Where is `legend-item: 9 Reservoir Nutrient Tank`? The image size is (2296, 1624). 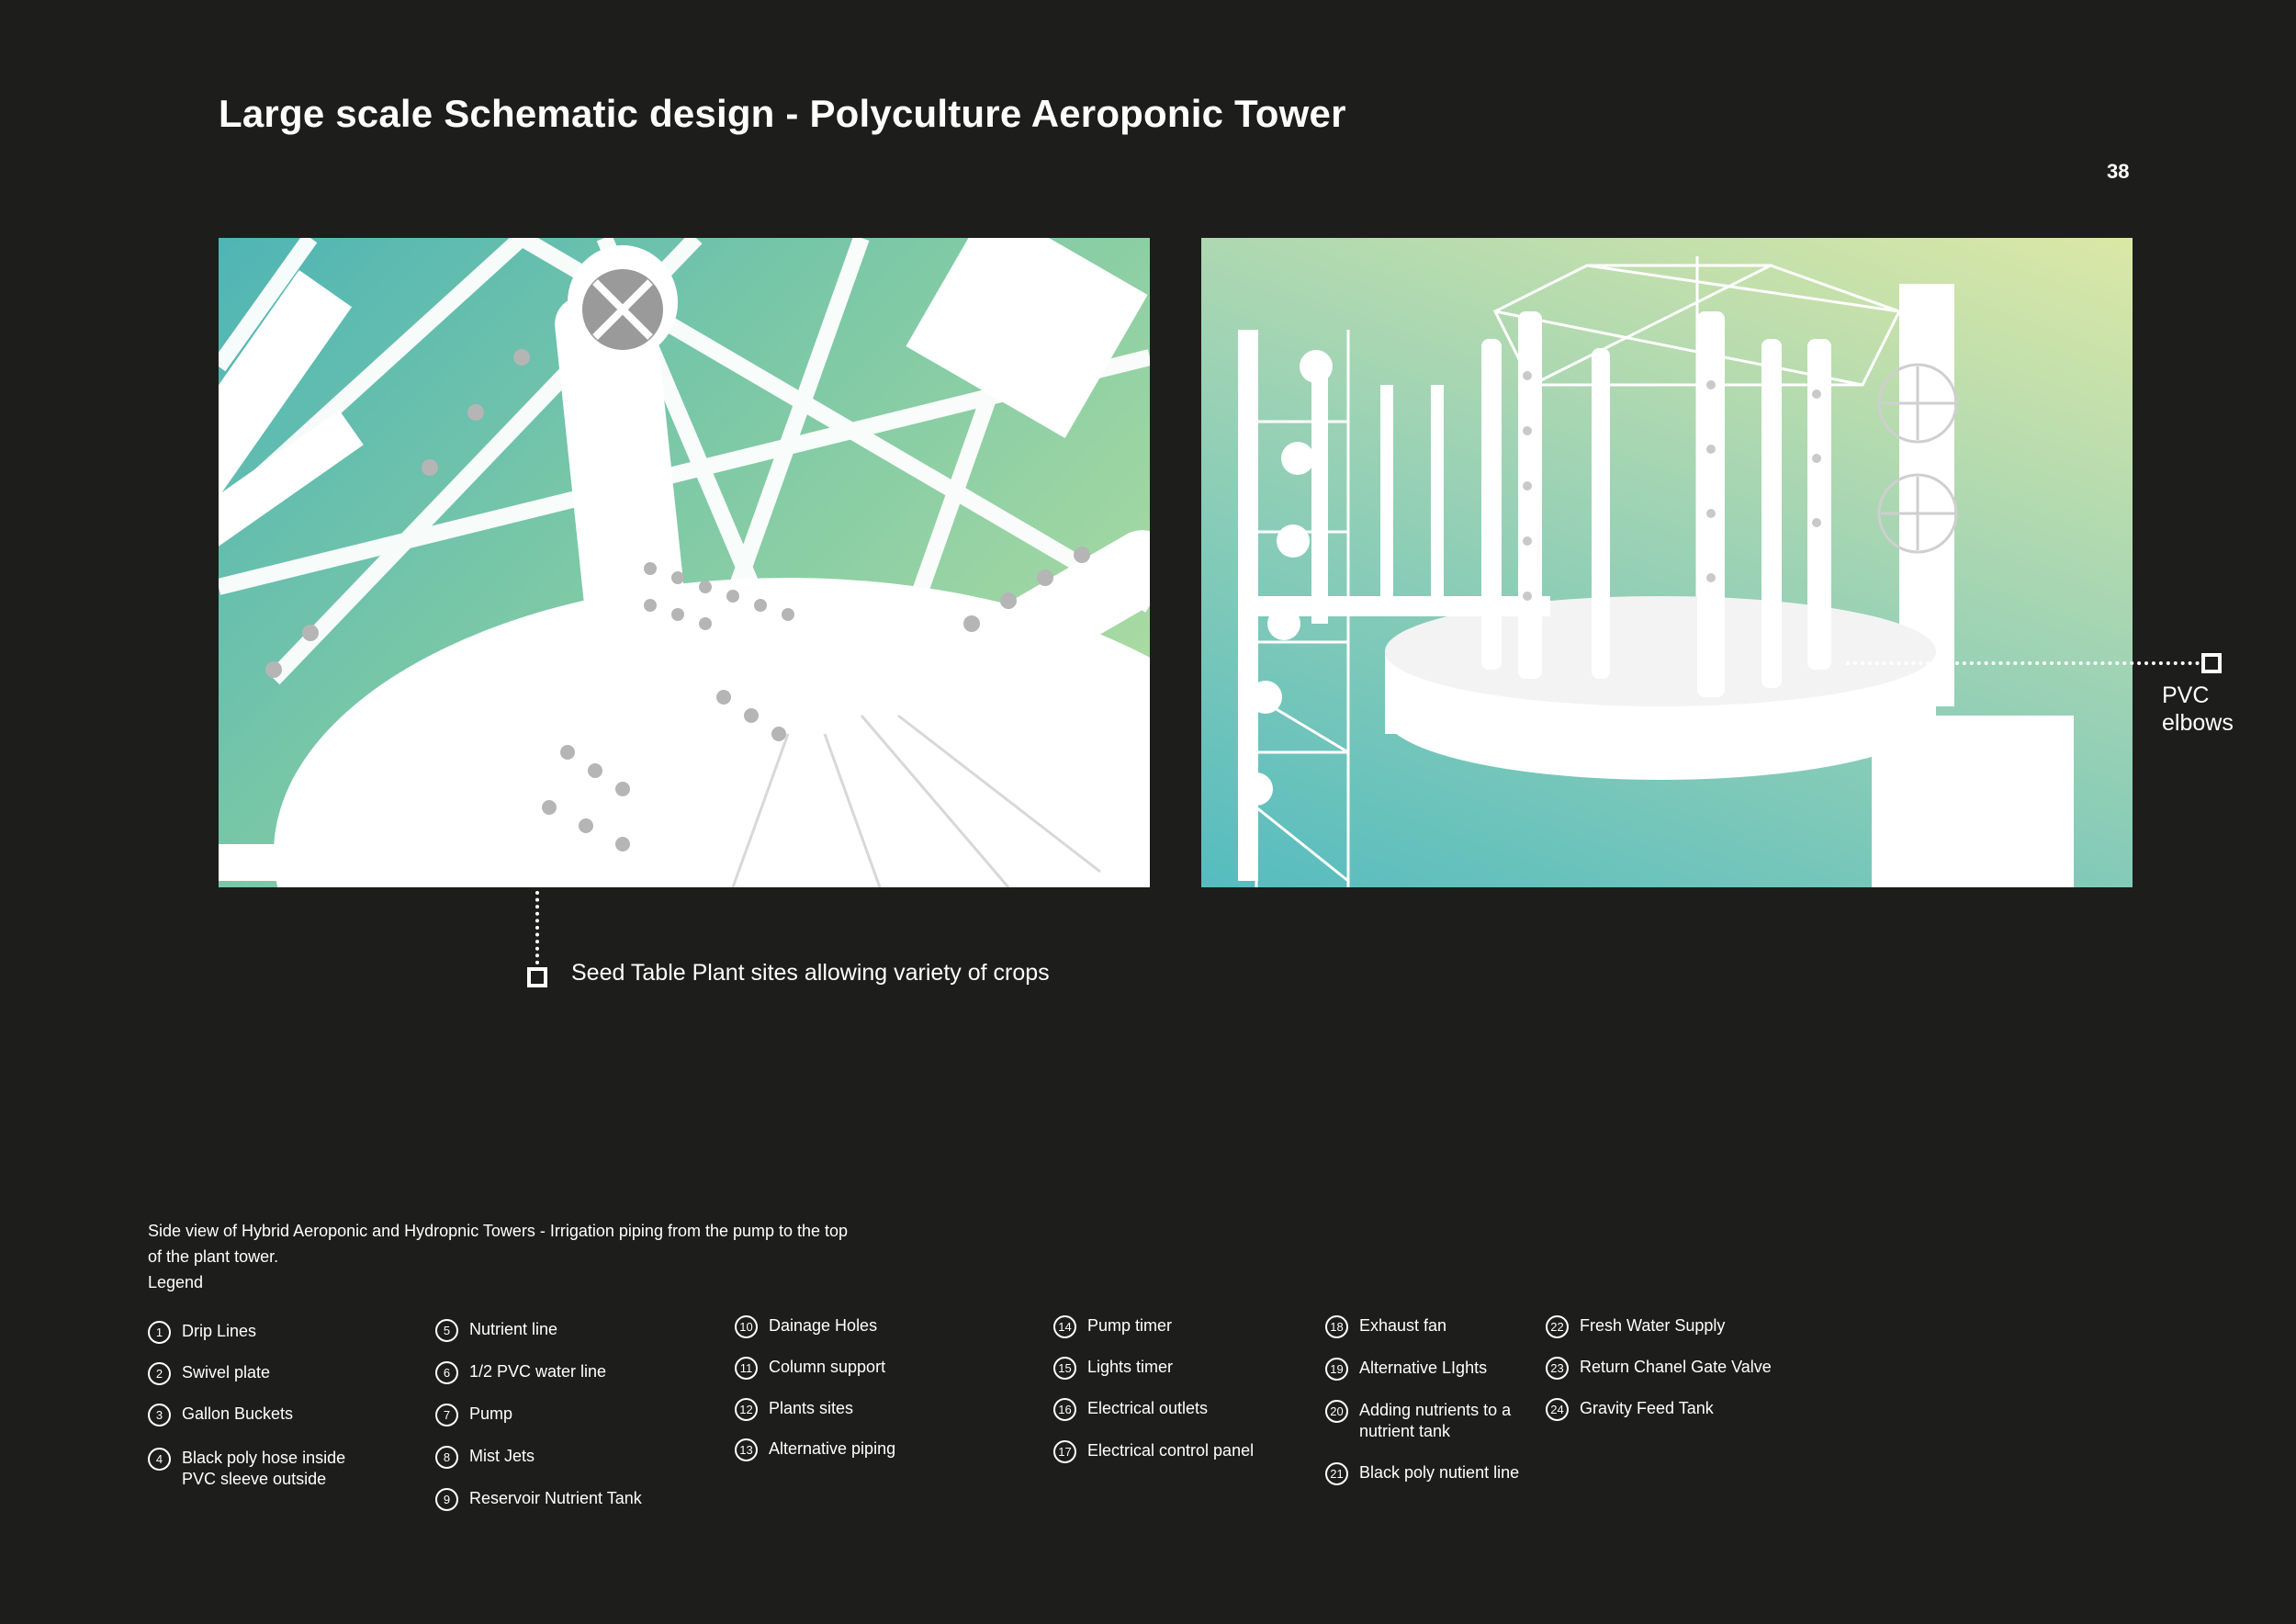
legend-item: 9 Reservoir Nutrient Tank is located at coordinates (539, 1499).